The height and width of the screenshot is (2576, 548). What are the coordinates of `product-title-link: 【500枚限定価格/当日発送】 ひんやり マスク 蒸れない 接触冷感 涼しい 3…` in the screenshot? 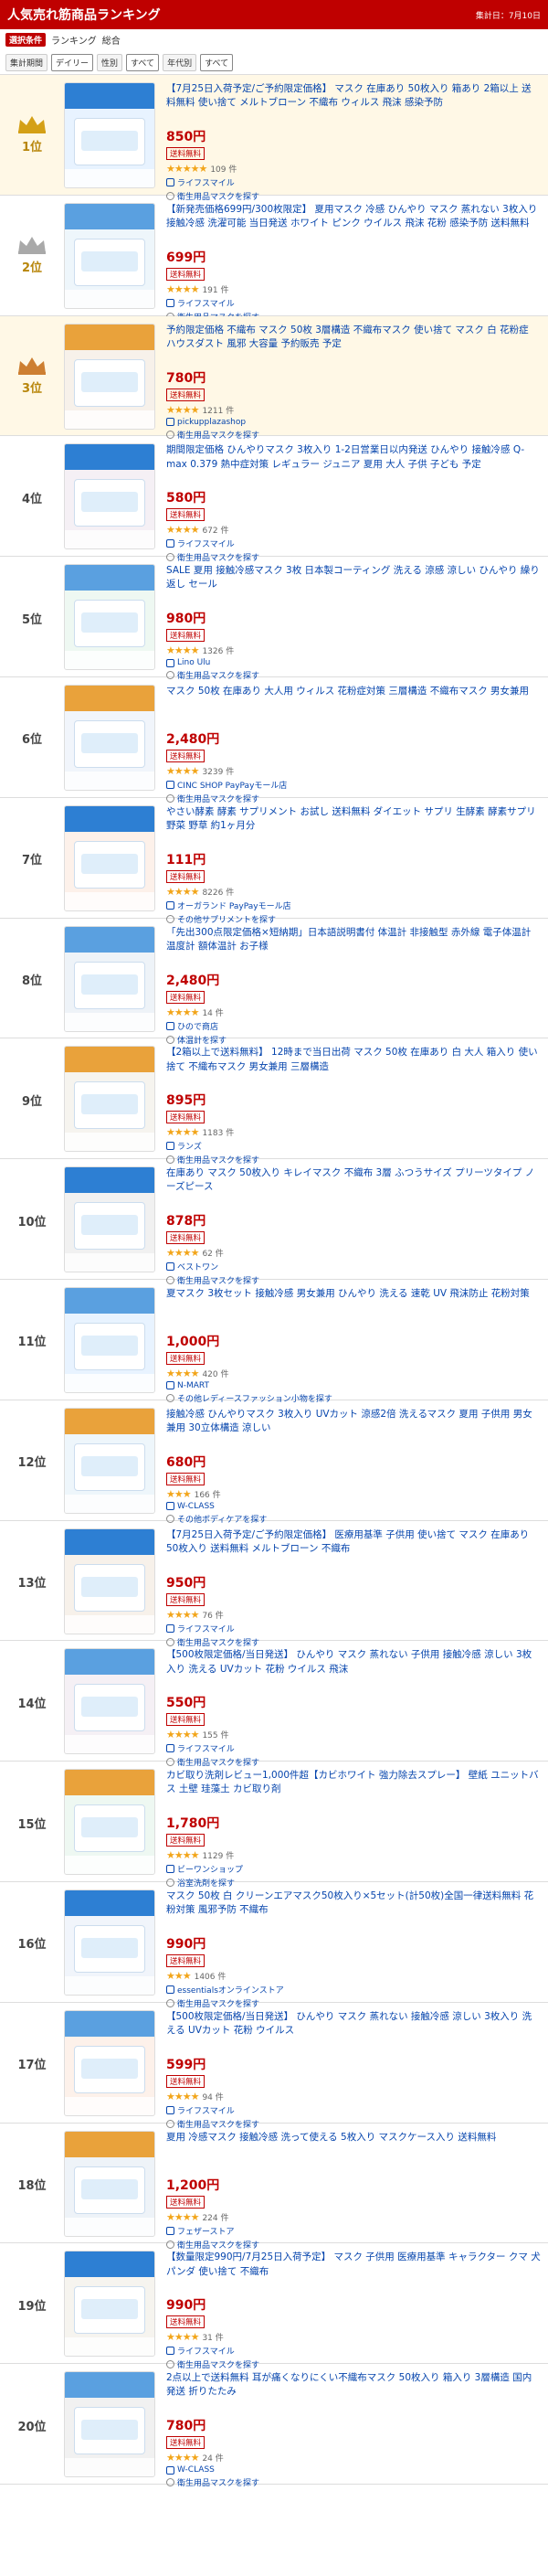 It's located at (353, 2031).